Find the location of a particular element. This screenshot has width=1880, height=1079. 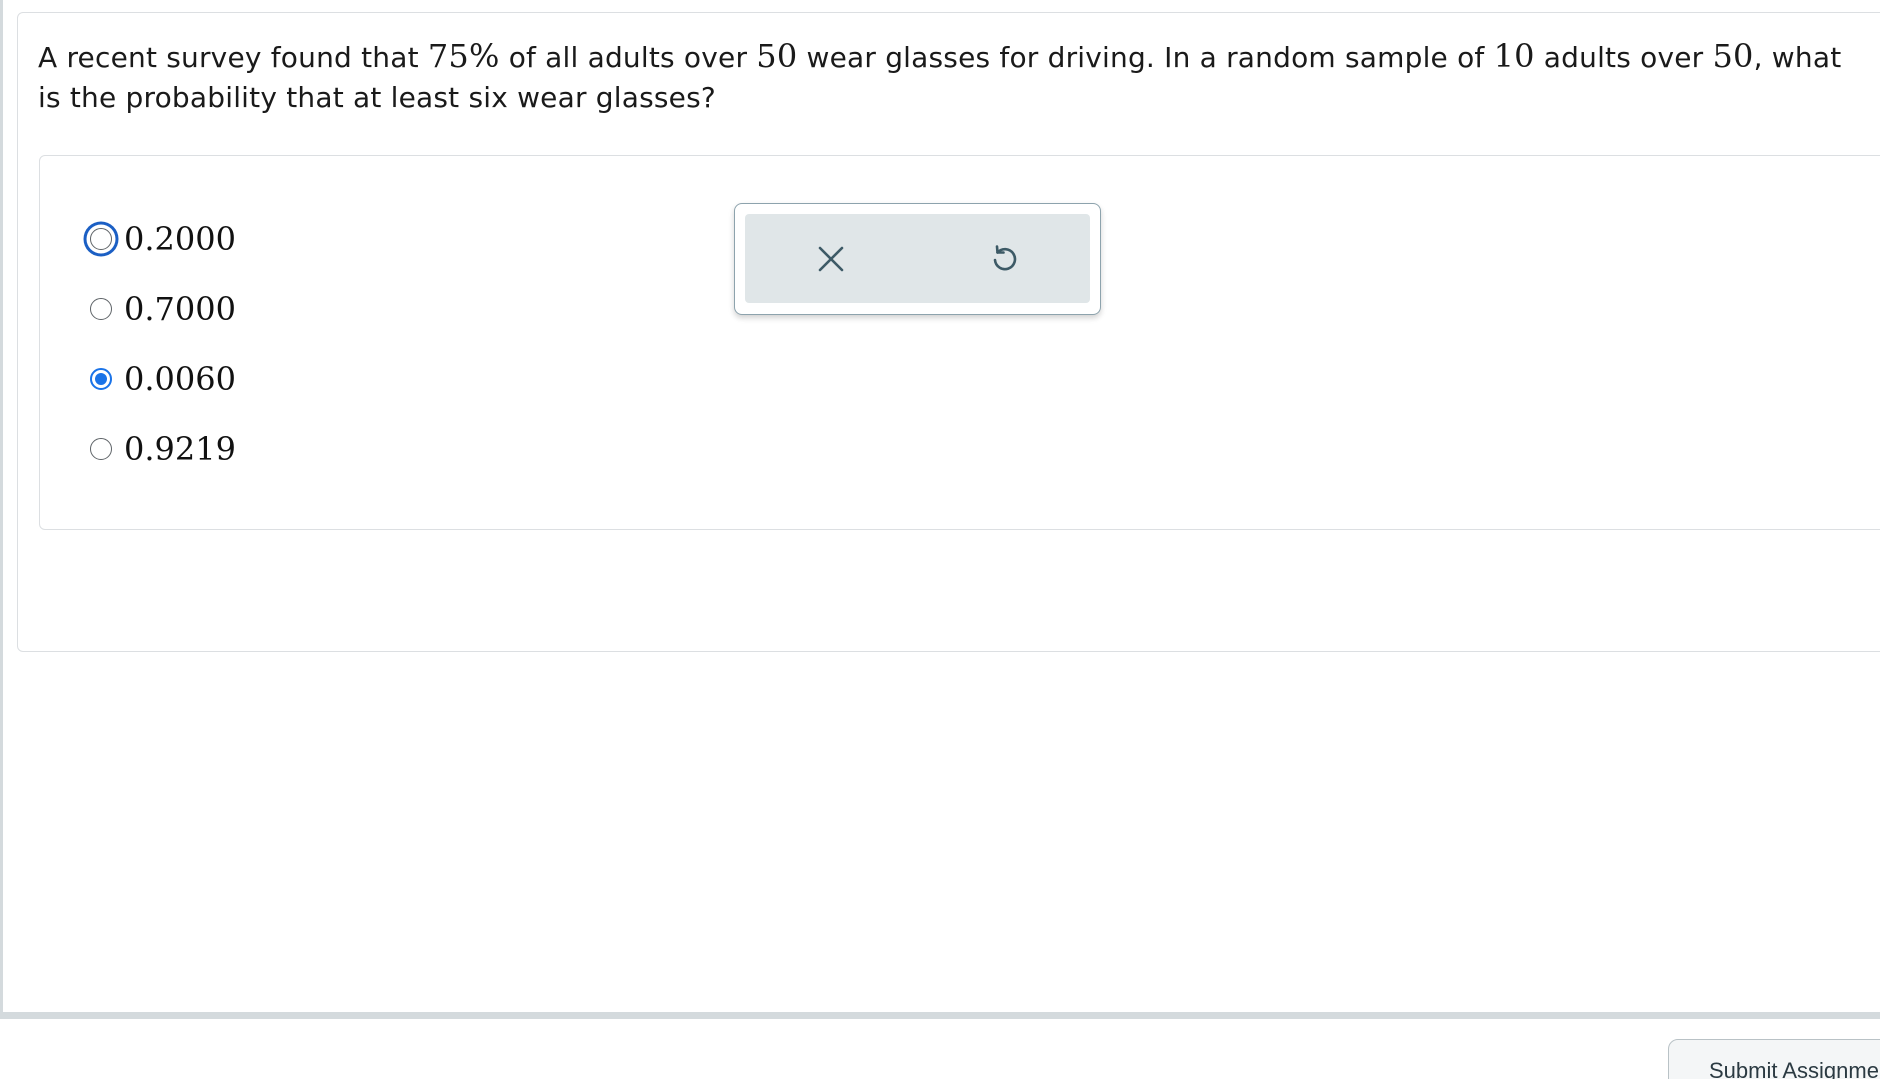

undo-button is located at coordinates (1004, 259).